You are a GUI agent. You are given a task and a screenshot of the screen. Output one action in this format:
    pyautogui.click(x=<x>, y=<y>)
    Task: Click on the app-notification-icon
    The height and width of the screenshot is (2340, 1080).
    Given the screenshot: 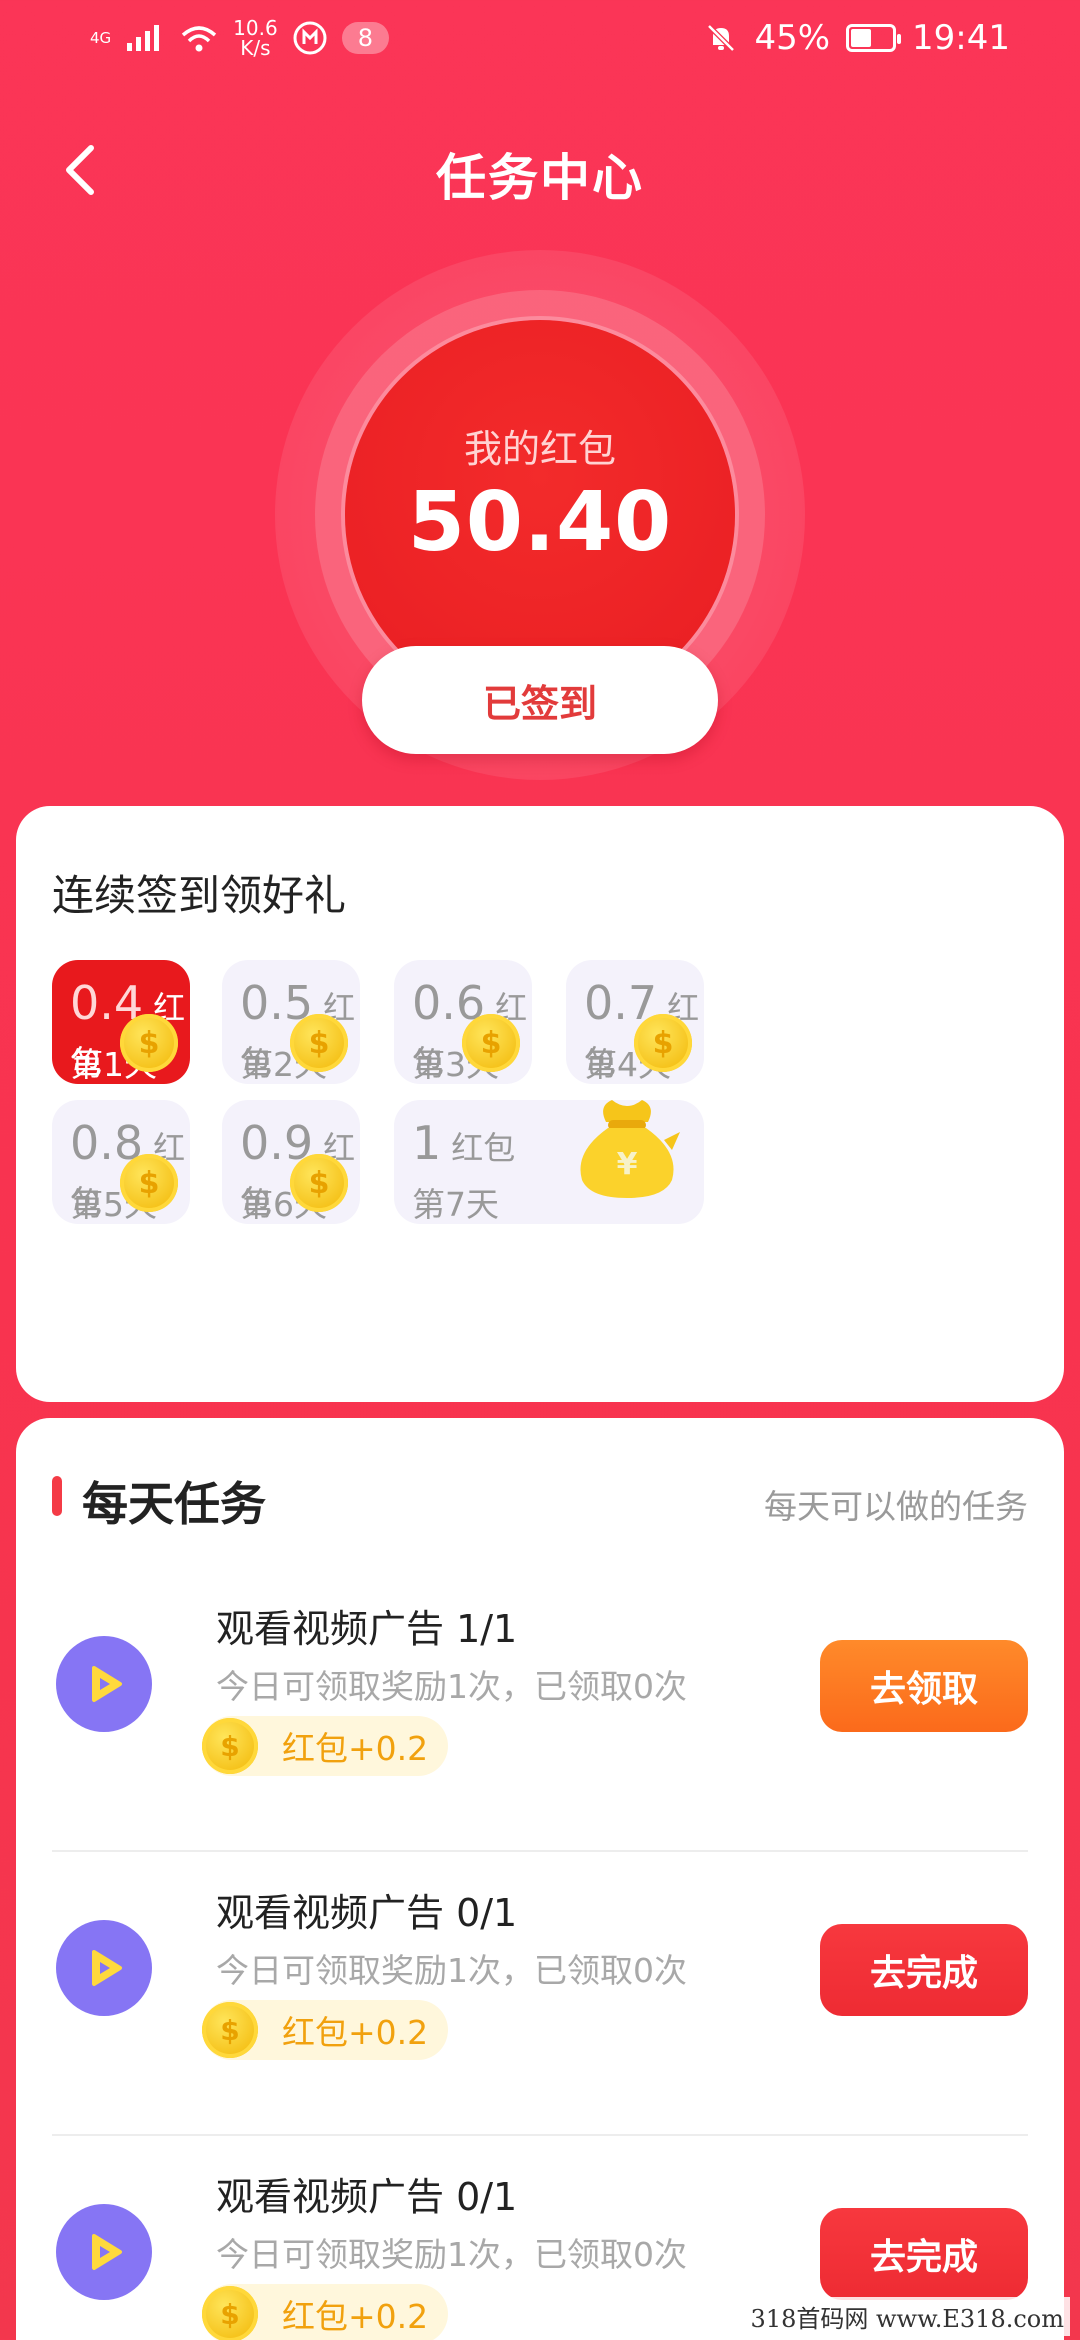 What is the action you would take?
    pyautogui.click(x=310, y=38)
    